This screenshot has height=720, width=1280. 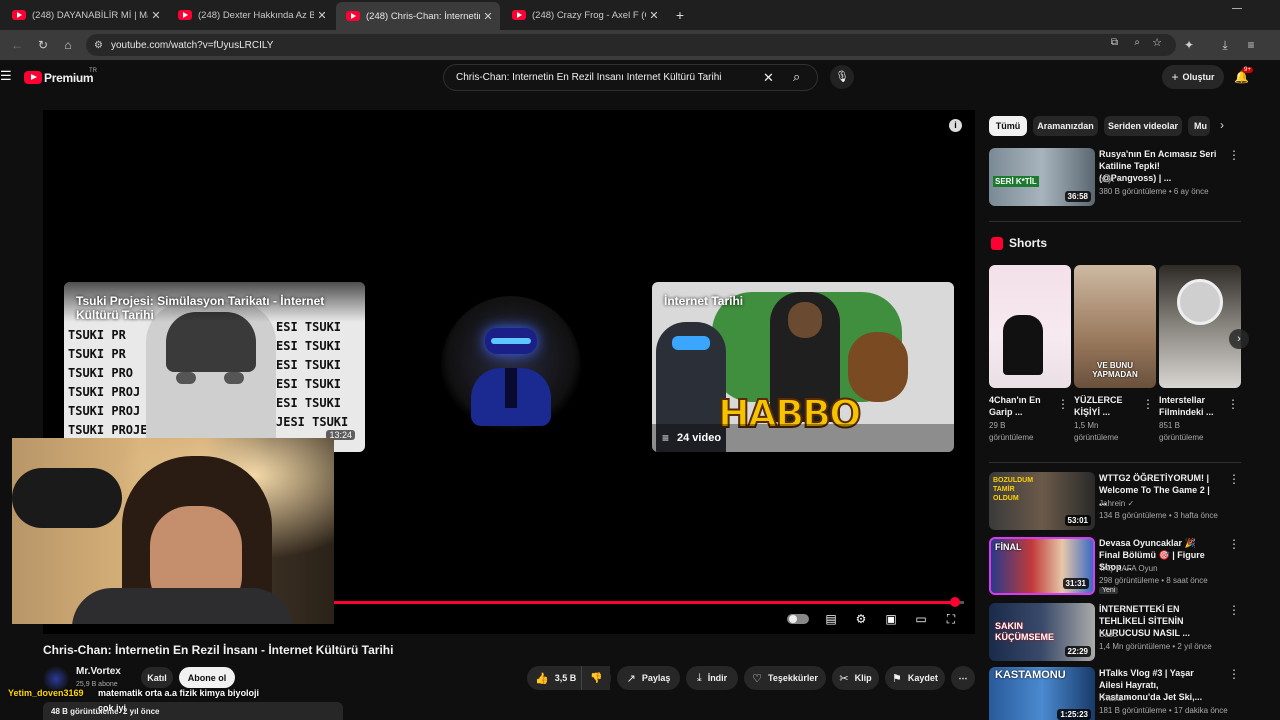 What do you see at coordinates (157, 677) in the screenshot?
I see `join-button: Katıl` at bounding box center [157, 677].